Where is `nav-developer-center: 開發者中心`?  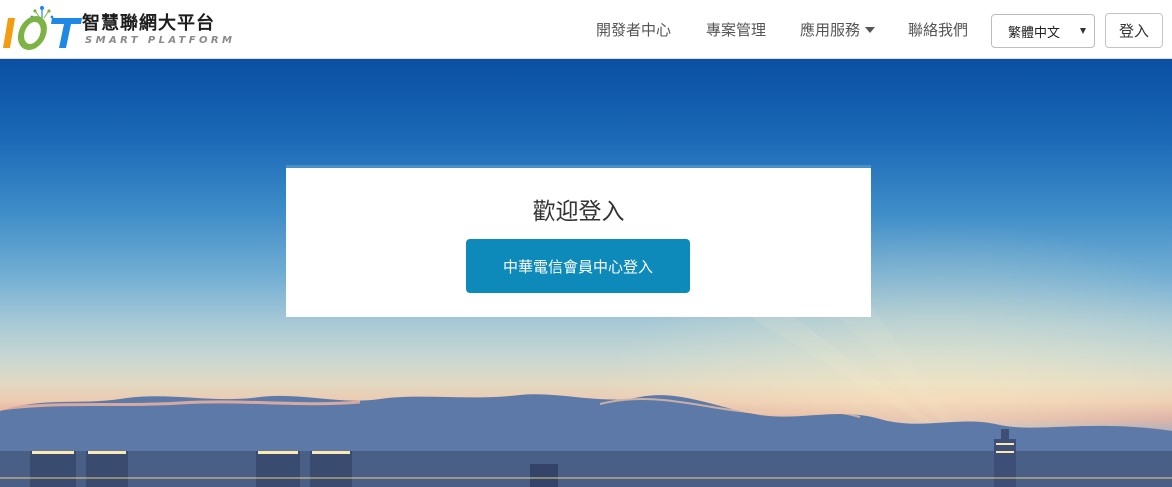
nav-developer-center: 開發者中心 is located at coordinates (633, 29).